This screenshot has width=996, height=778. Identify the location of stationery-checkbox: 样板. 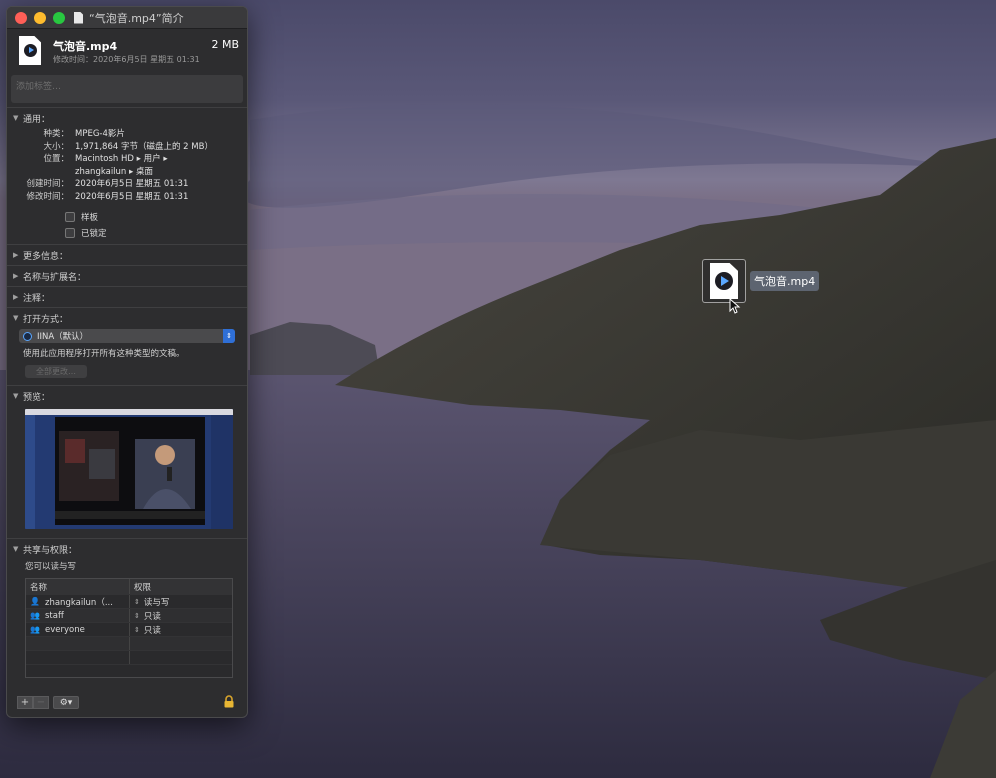
(153, 217).